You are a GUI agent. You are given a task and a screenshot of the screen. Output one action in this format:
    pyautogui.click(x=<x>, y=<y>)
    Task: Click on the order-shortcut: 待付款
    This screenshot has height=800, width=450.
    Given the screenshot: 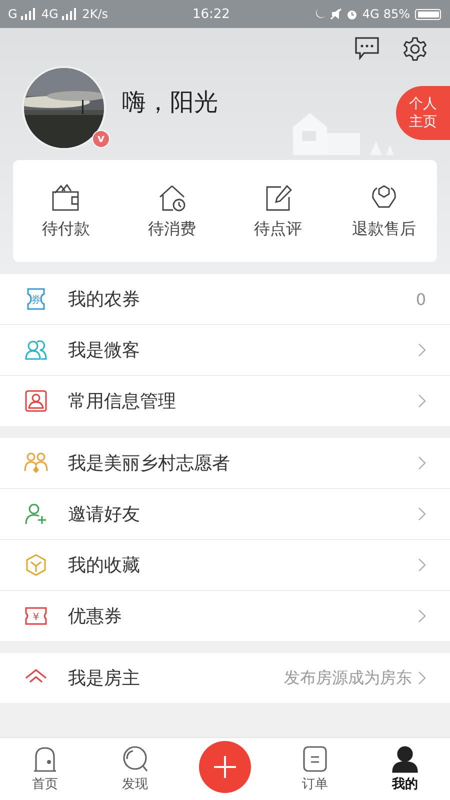 What is the action you would take?
    pyautogui.click(x=66, y=211)
    